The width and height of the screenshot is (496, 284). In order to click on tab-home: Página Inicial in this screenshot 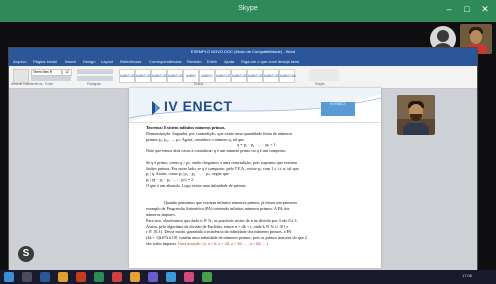, I will do `click(45, 61)`.